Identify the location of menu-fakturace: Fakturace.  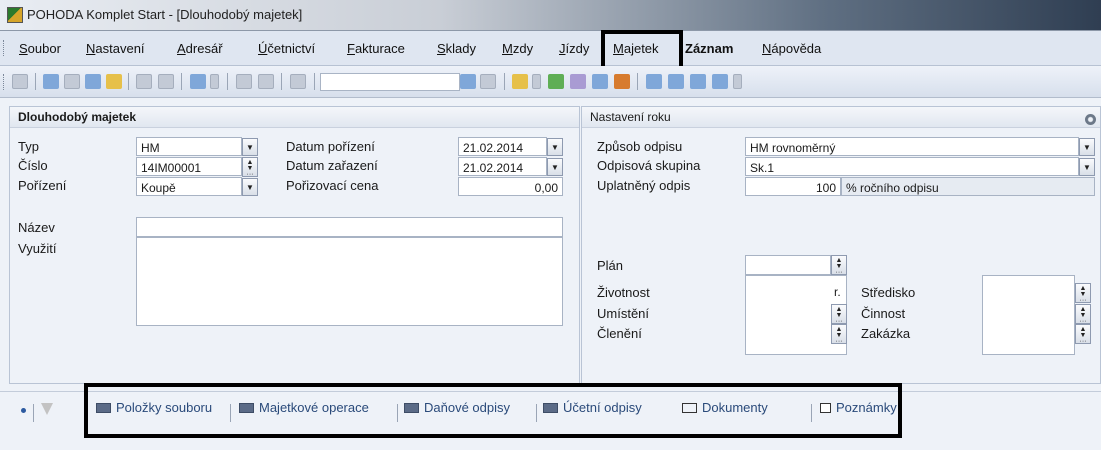
(376, 48).